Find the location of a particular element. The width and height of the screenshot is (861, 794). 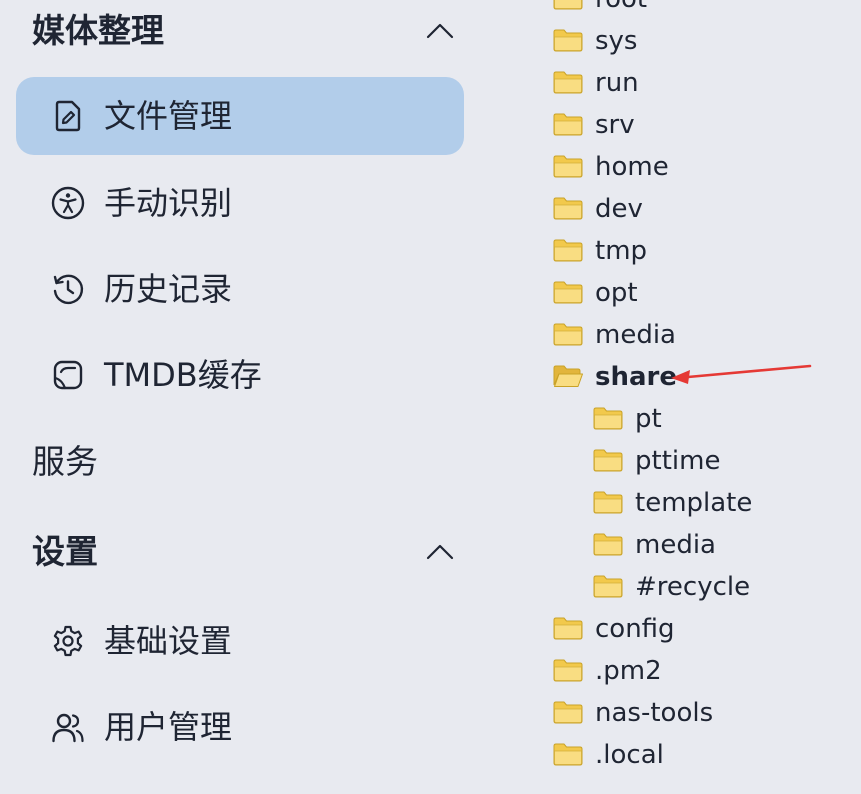

tree-item-folder: home is located at coordinates (703, 167).